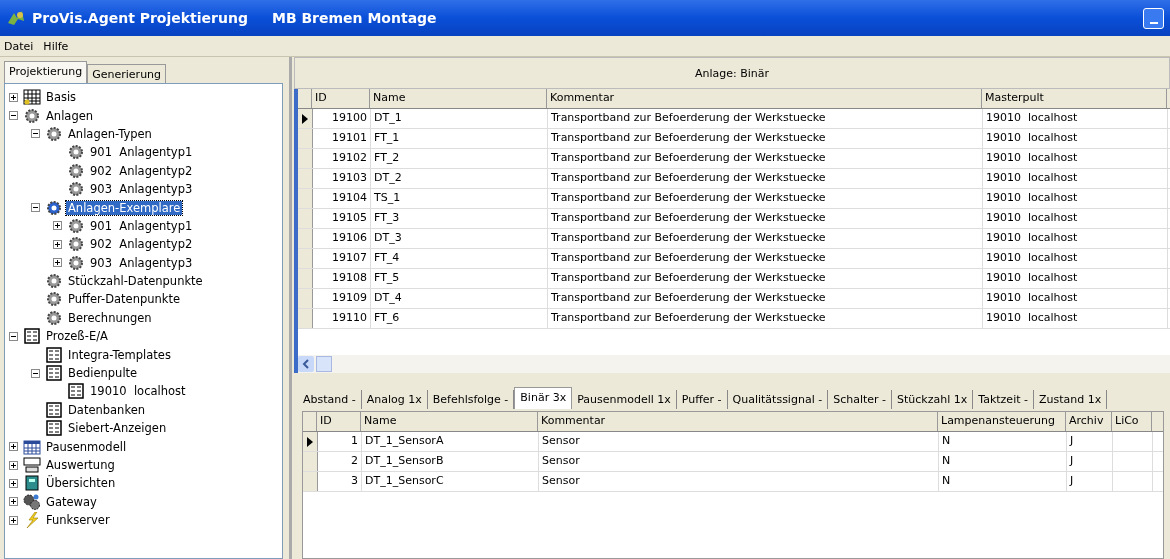 This screenshot has height=559, width=1170. Describe the element at coordinates (933, 399) in the screenshot. I see `tab: Stückzahl 1x` at that location.